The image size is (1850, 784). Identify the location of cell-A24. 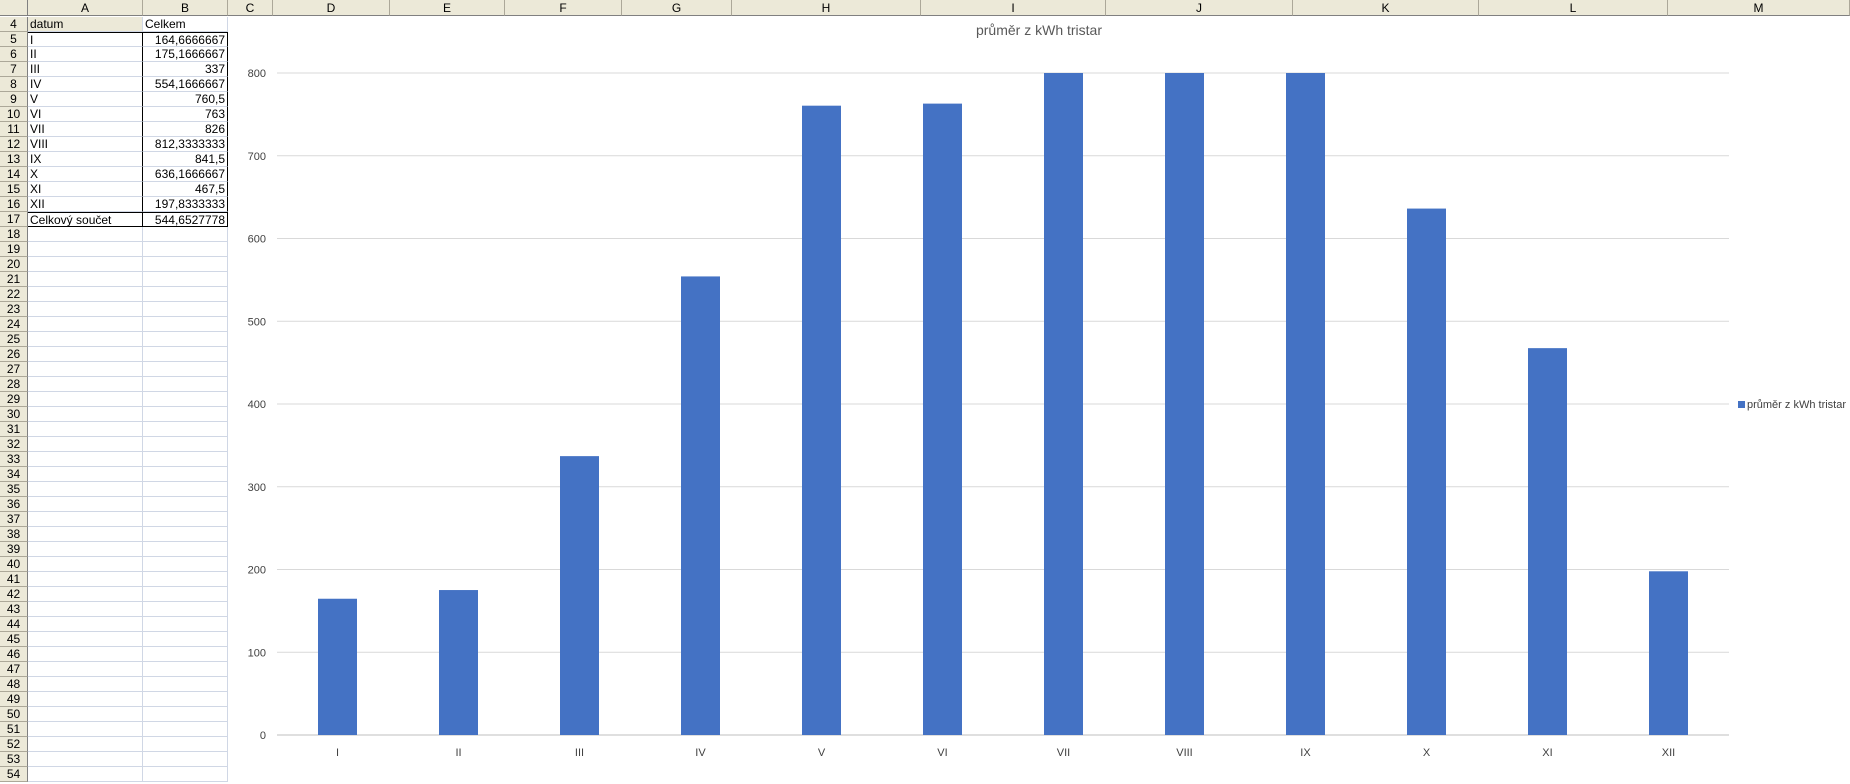
(85, 324).